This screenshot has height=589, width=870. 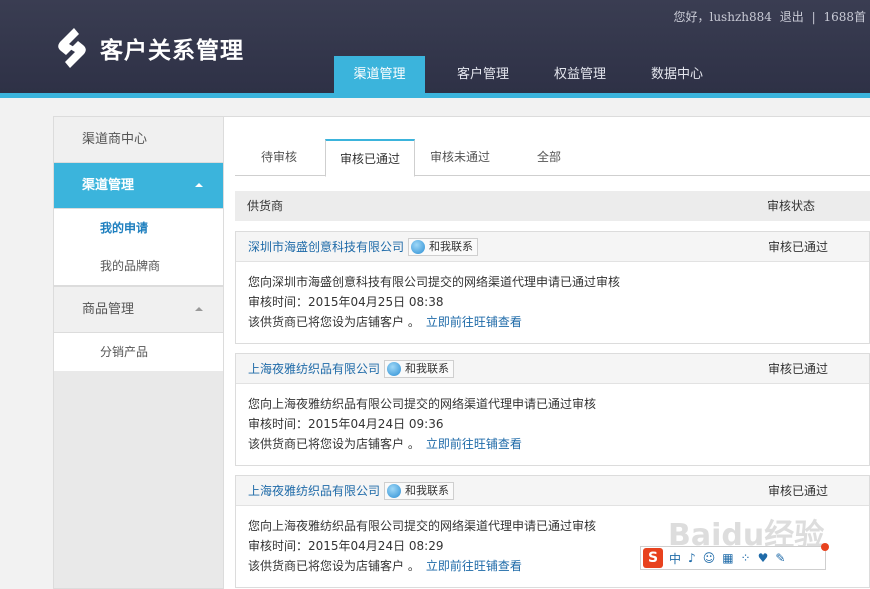 I want to click on voice-icon: ☺, so click(x=709, y=558).